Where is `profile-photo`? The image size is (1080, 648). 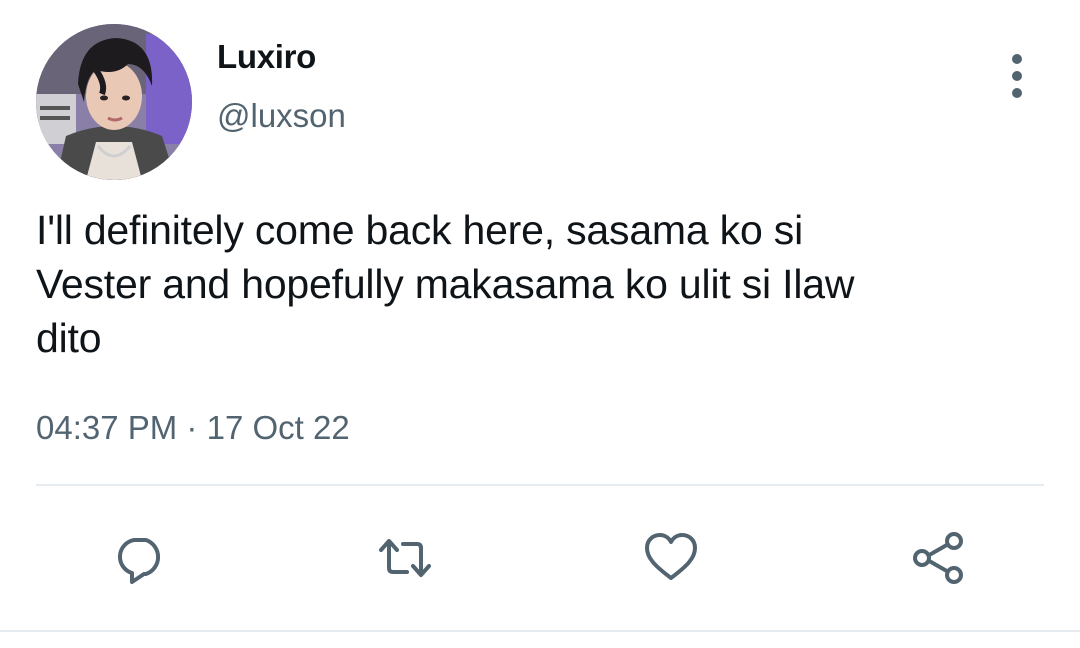
profile-photo is located at coordinates (114, 102).